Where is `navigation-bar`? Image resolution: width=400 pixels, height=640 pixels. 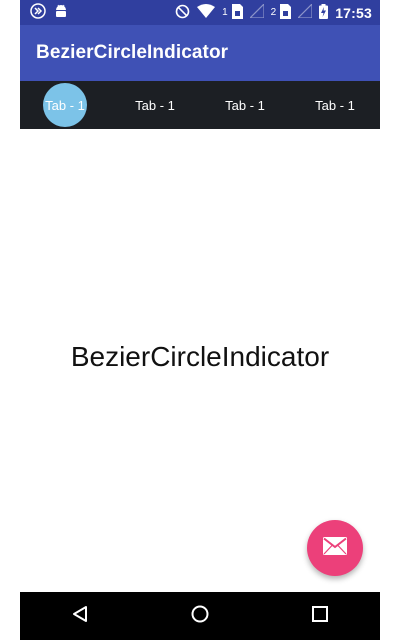
navigation-bar is located at coordinates (200, 616).